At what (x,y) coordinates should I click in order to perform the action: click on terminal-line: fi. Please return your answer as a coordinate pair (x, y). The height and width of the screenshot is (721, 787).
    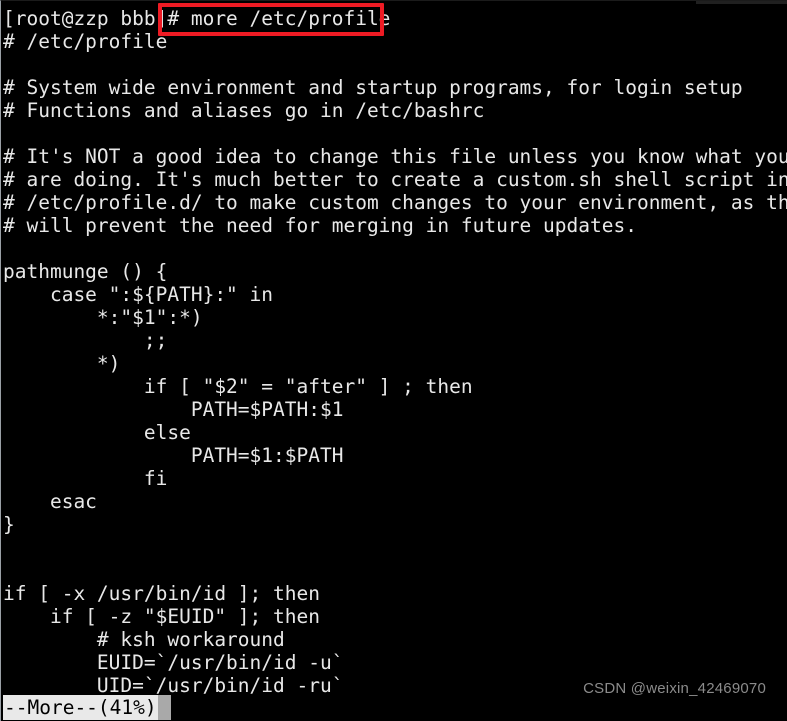
    Looking at the image, I should click on (85, 478).